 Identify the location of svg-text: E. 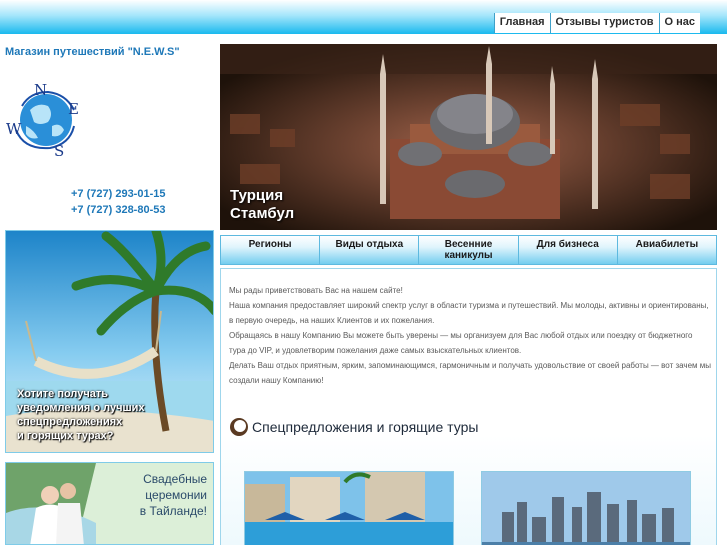
(73, 109).